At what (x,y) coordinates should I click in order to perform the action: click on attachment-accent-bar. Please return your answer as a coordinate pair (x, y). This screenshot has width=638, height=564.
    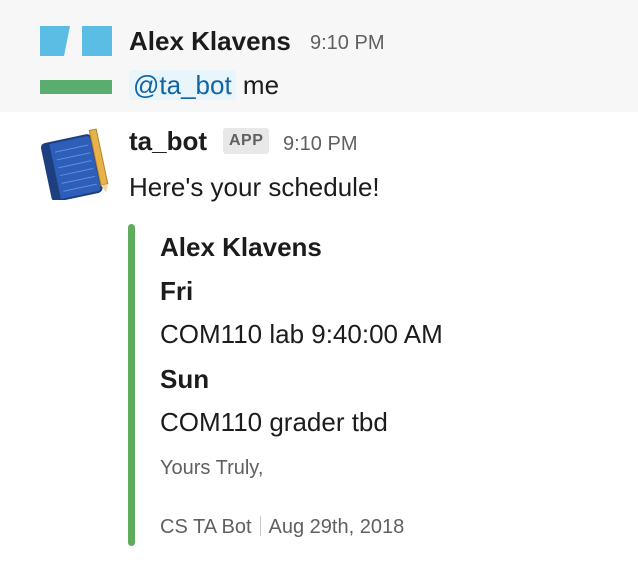
    Looking at the image, I should click on (131, 385).